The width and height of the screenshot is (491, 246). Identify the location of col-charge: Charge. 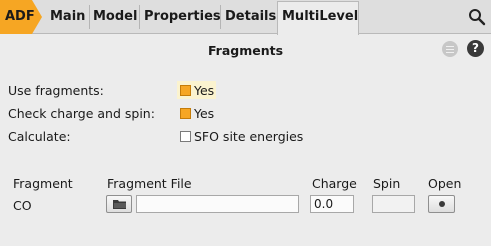
(334, 183).